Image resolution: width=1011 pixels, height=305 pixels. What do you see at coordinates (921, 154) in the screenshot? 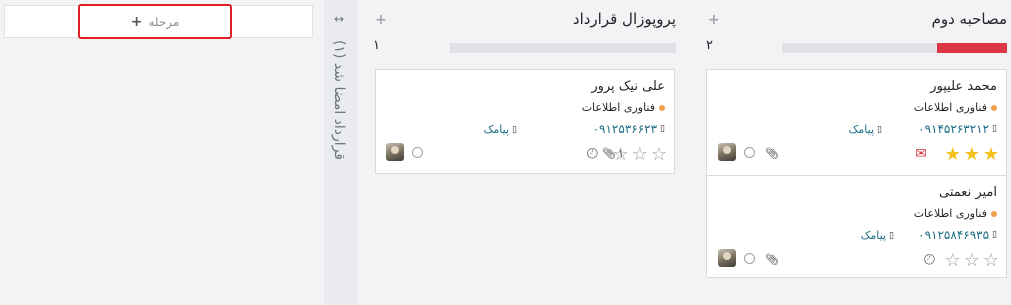
I see `envelope-icon: ✉︎` at bounding box center [921, 154].